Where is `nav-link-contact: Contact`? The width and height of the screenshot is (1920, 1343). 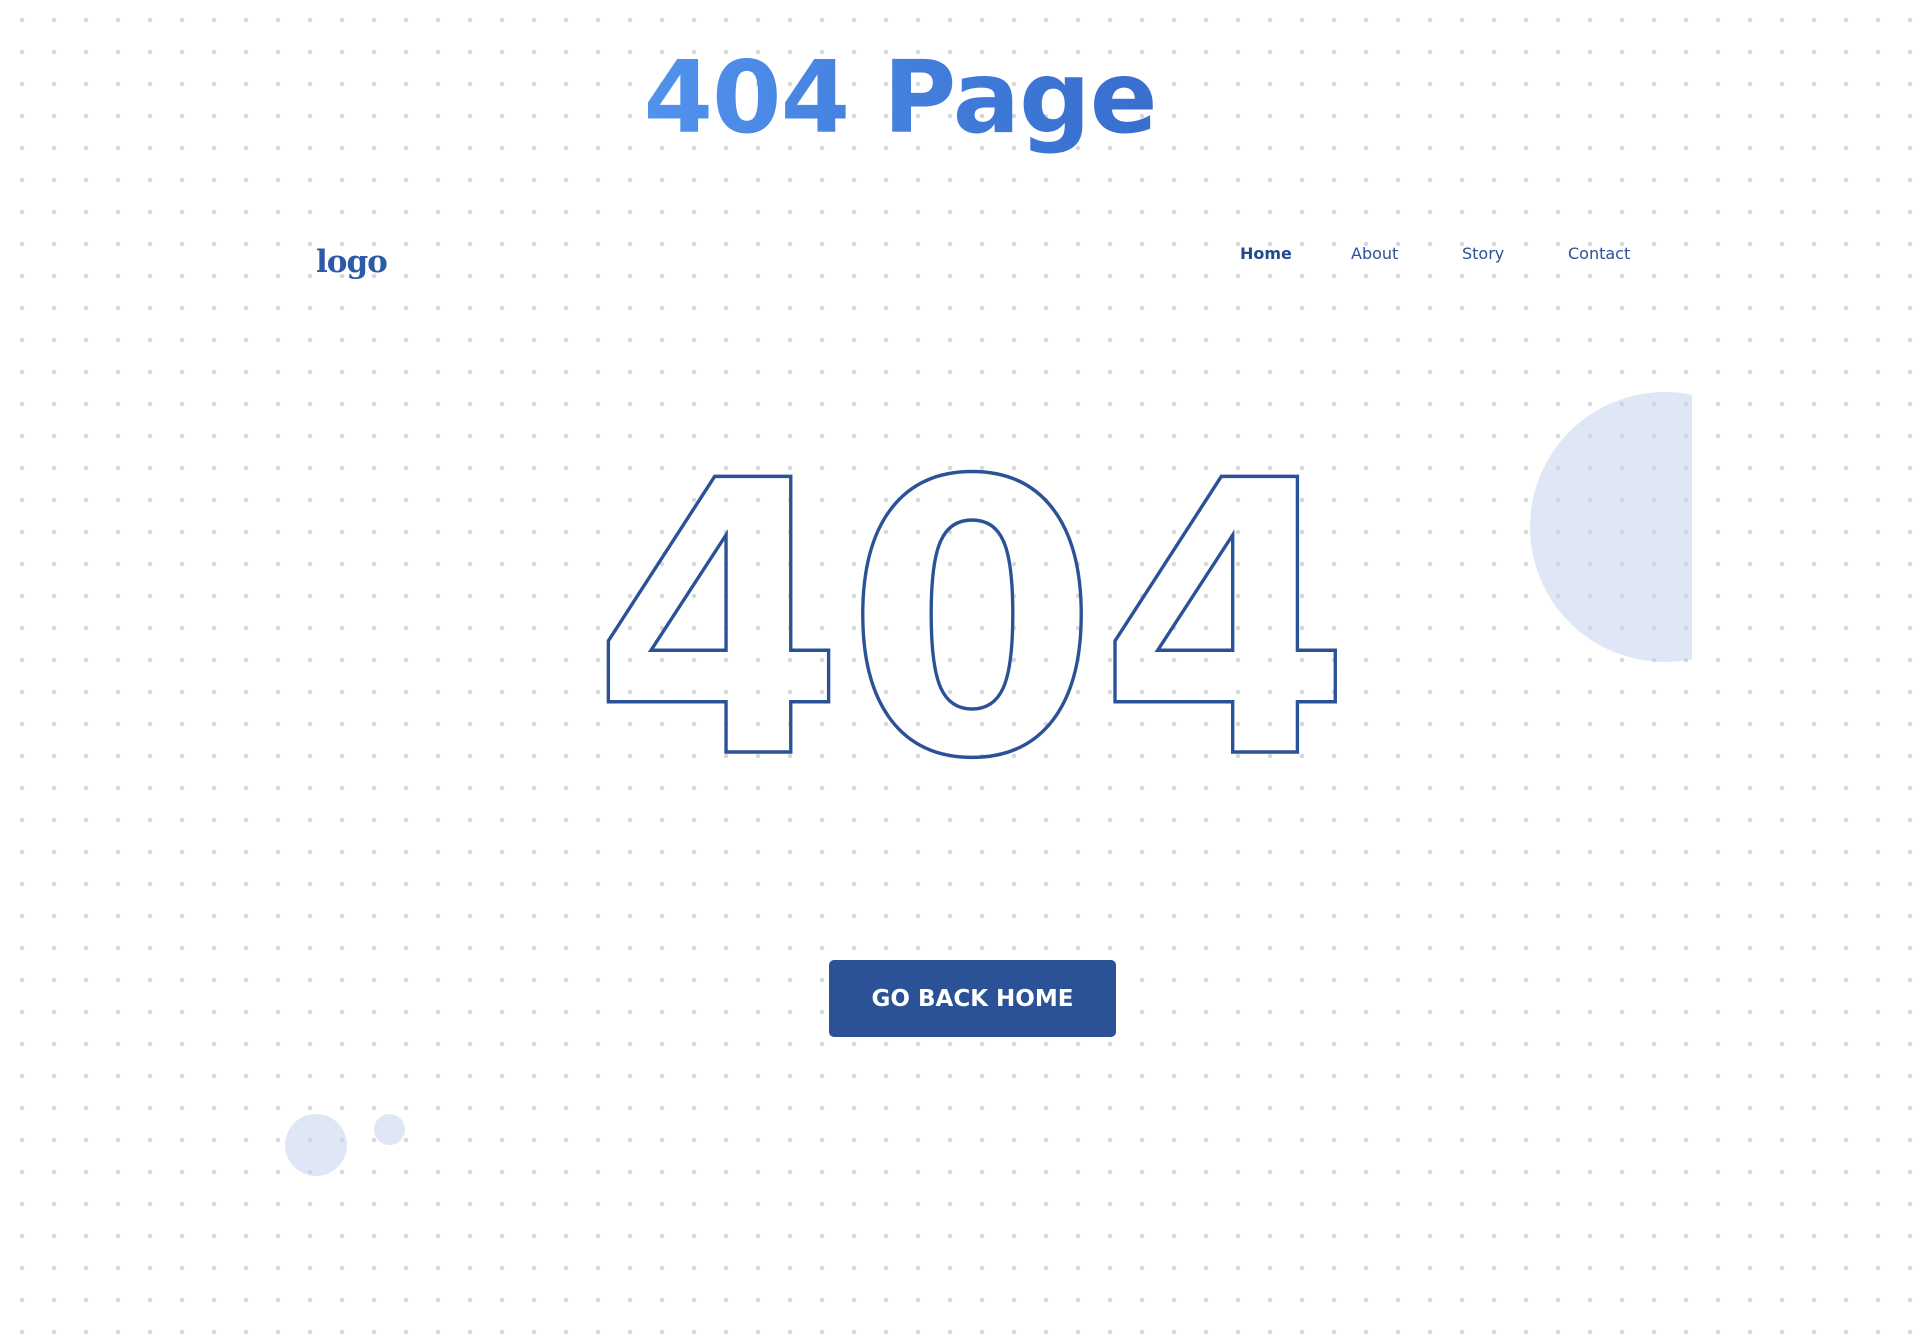 nav-link-contact: Contact is located at coordinates (1599, 253).